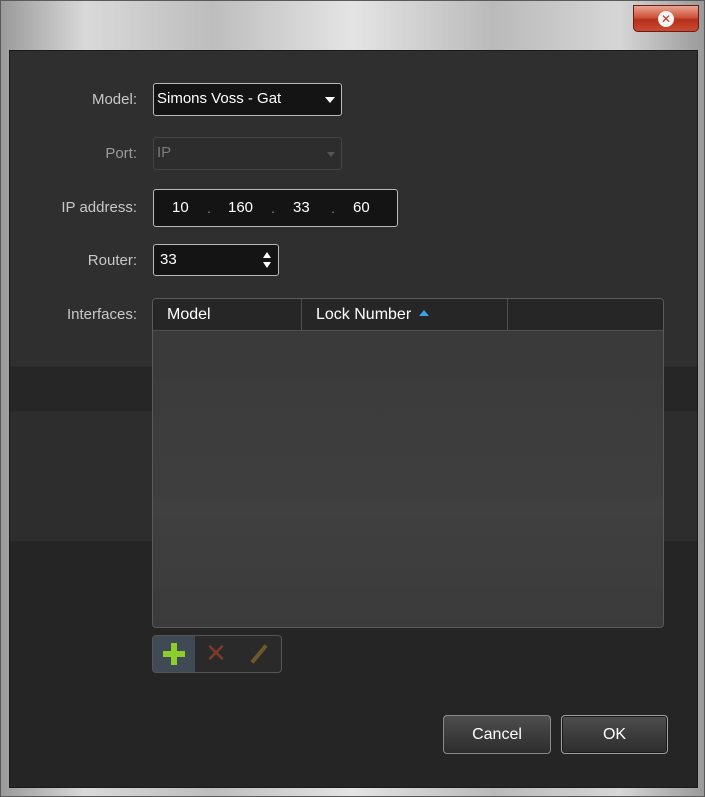 This screenshot has width=705, height=797. I want to click on table-header: Model Lock Number, so click(408, 315).